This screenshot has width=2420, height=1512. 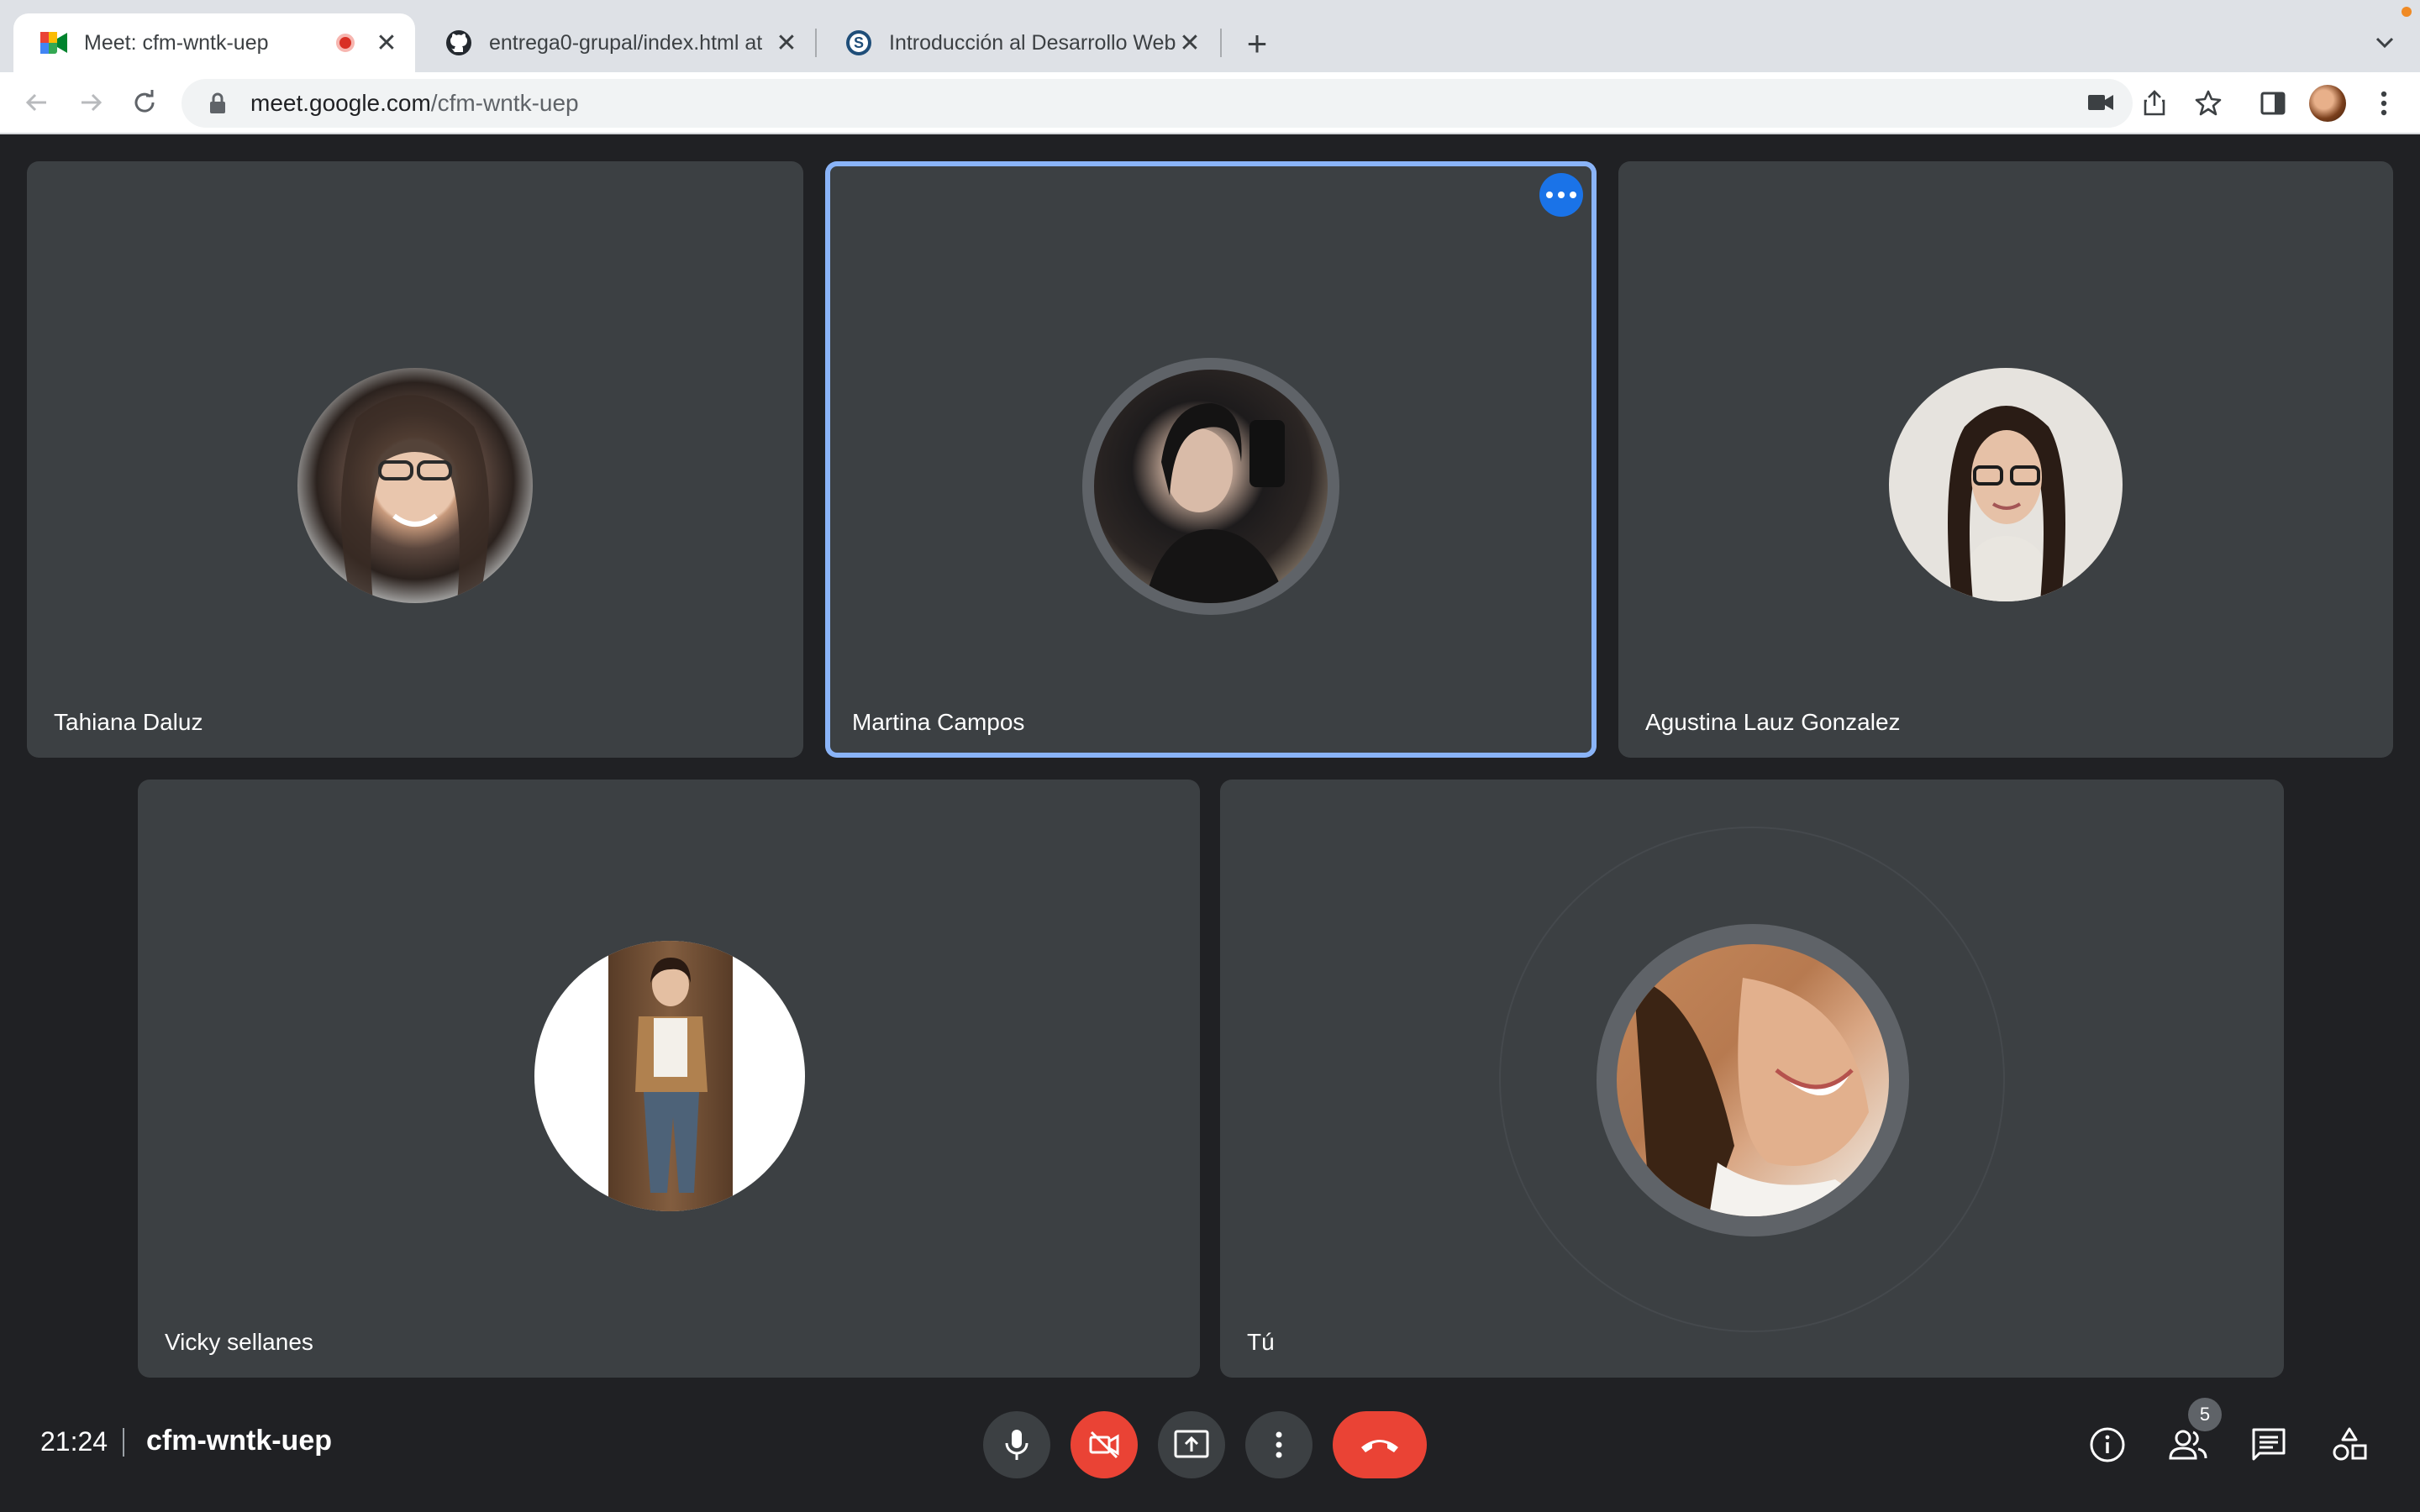 I want to click on tab-search-chevron-icon, so click(x=2385, y=42).